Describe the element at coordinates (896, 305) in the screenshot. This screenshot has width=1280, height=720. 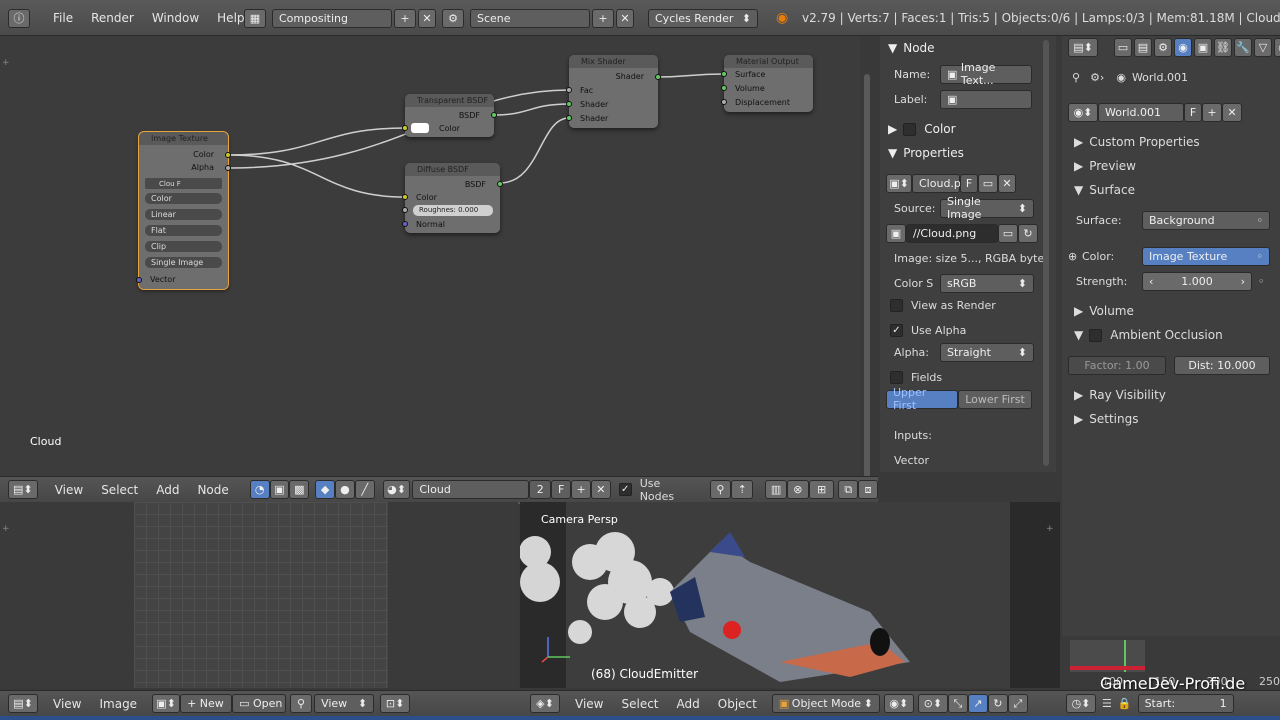
I see `view-as-render-checkbox` at that location.